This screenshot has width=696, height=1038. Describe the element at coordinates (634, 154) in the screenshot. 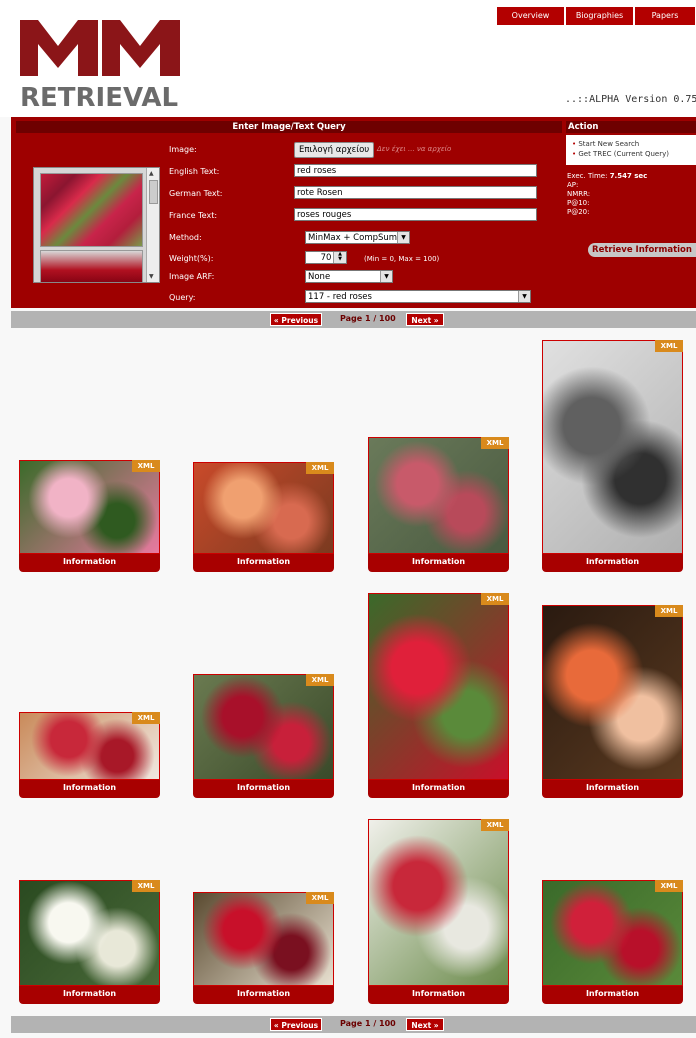

I see `get-trec-link: Get TREC (Current Query)` at that location.